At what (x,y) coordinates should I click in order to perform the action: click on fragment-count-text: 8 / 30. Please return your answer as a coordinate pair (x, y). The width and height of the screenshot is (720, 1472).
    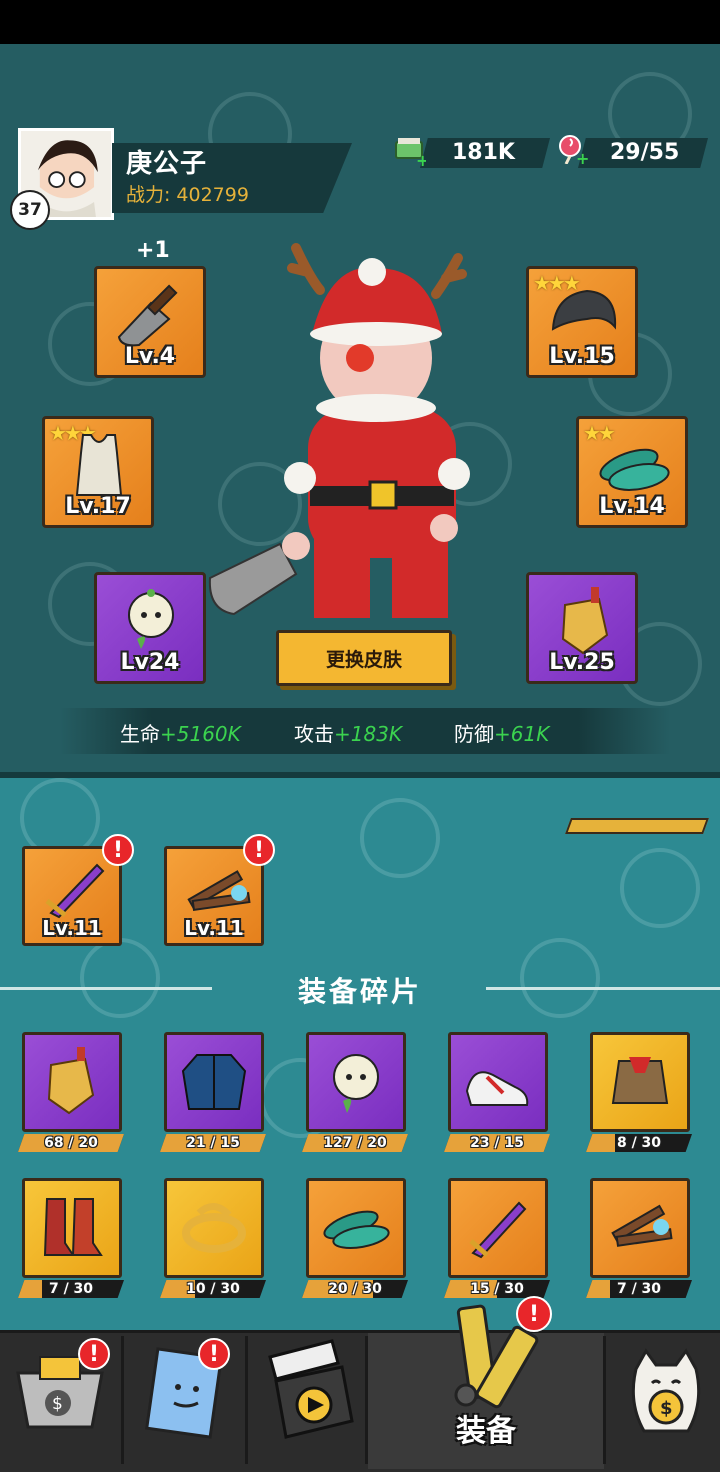
    Looking at the image, I should click on (639, 1143).